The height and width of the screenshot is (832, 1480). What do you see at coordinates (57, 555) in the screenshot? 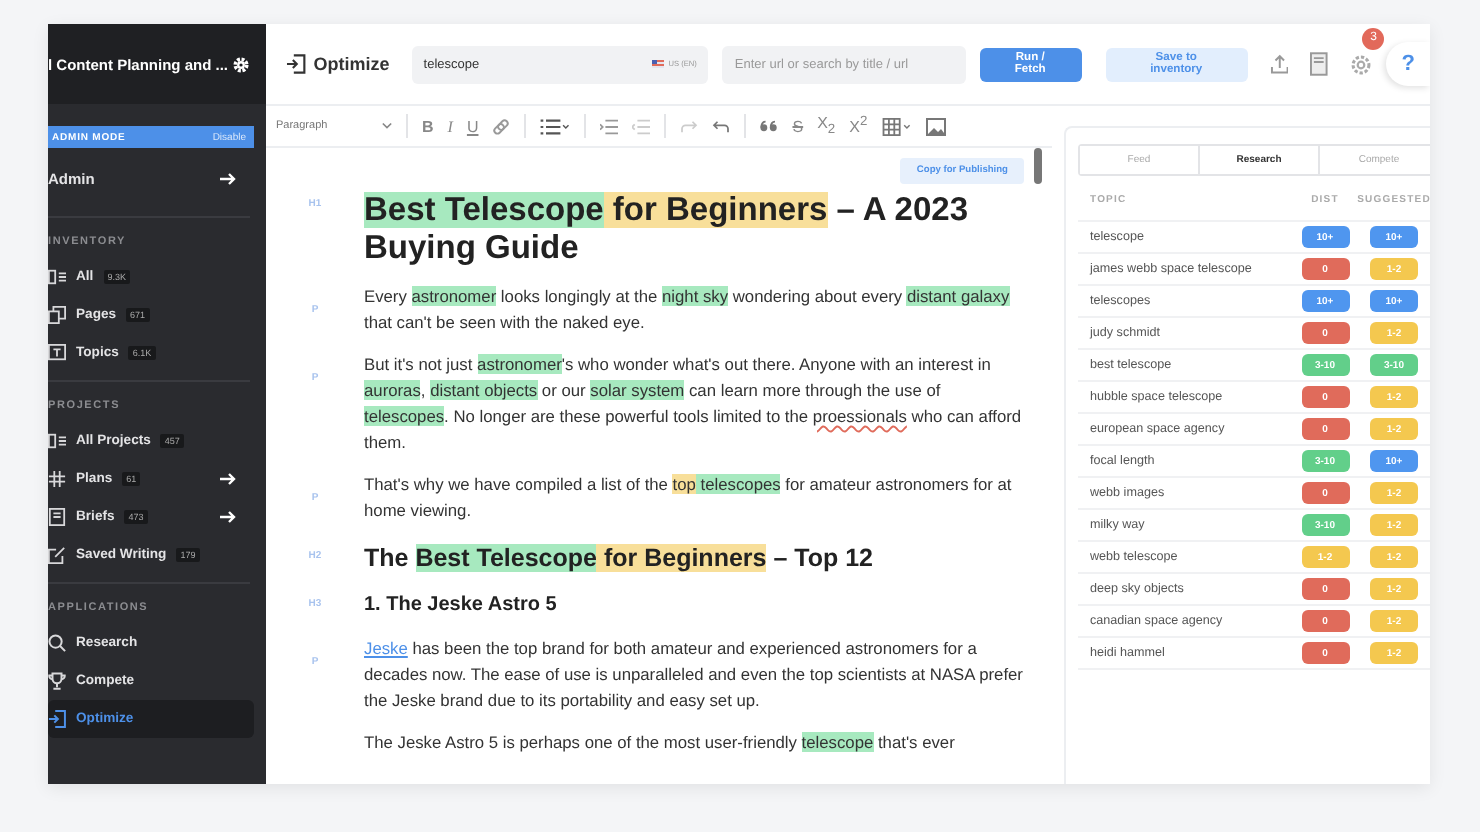
I see `edit-icon` at bounding box center [57, 555].